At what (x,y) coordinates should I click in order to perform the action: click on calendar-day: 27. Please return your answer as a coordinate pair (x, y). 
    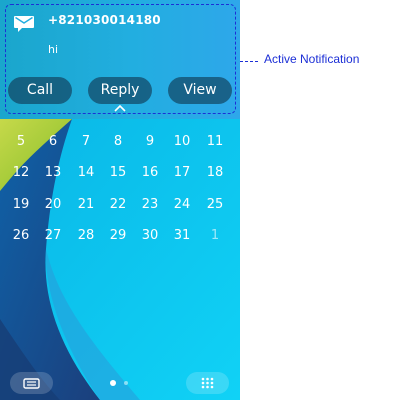
    Looking at the image, I should click on (53, 236).